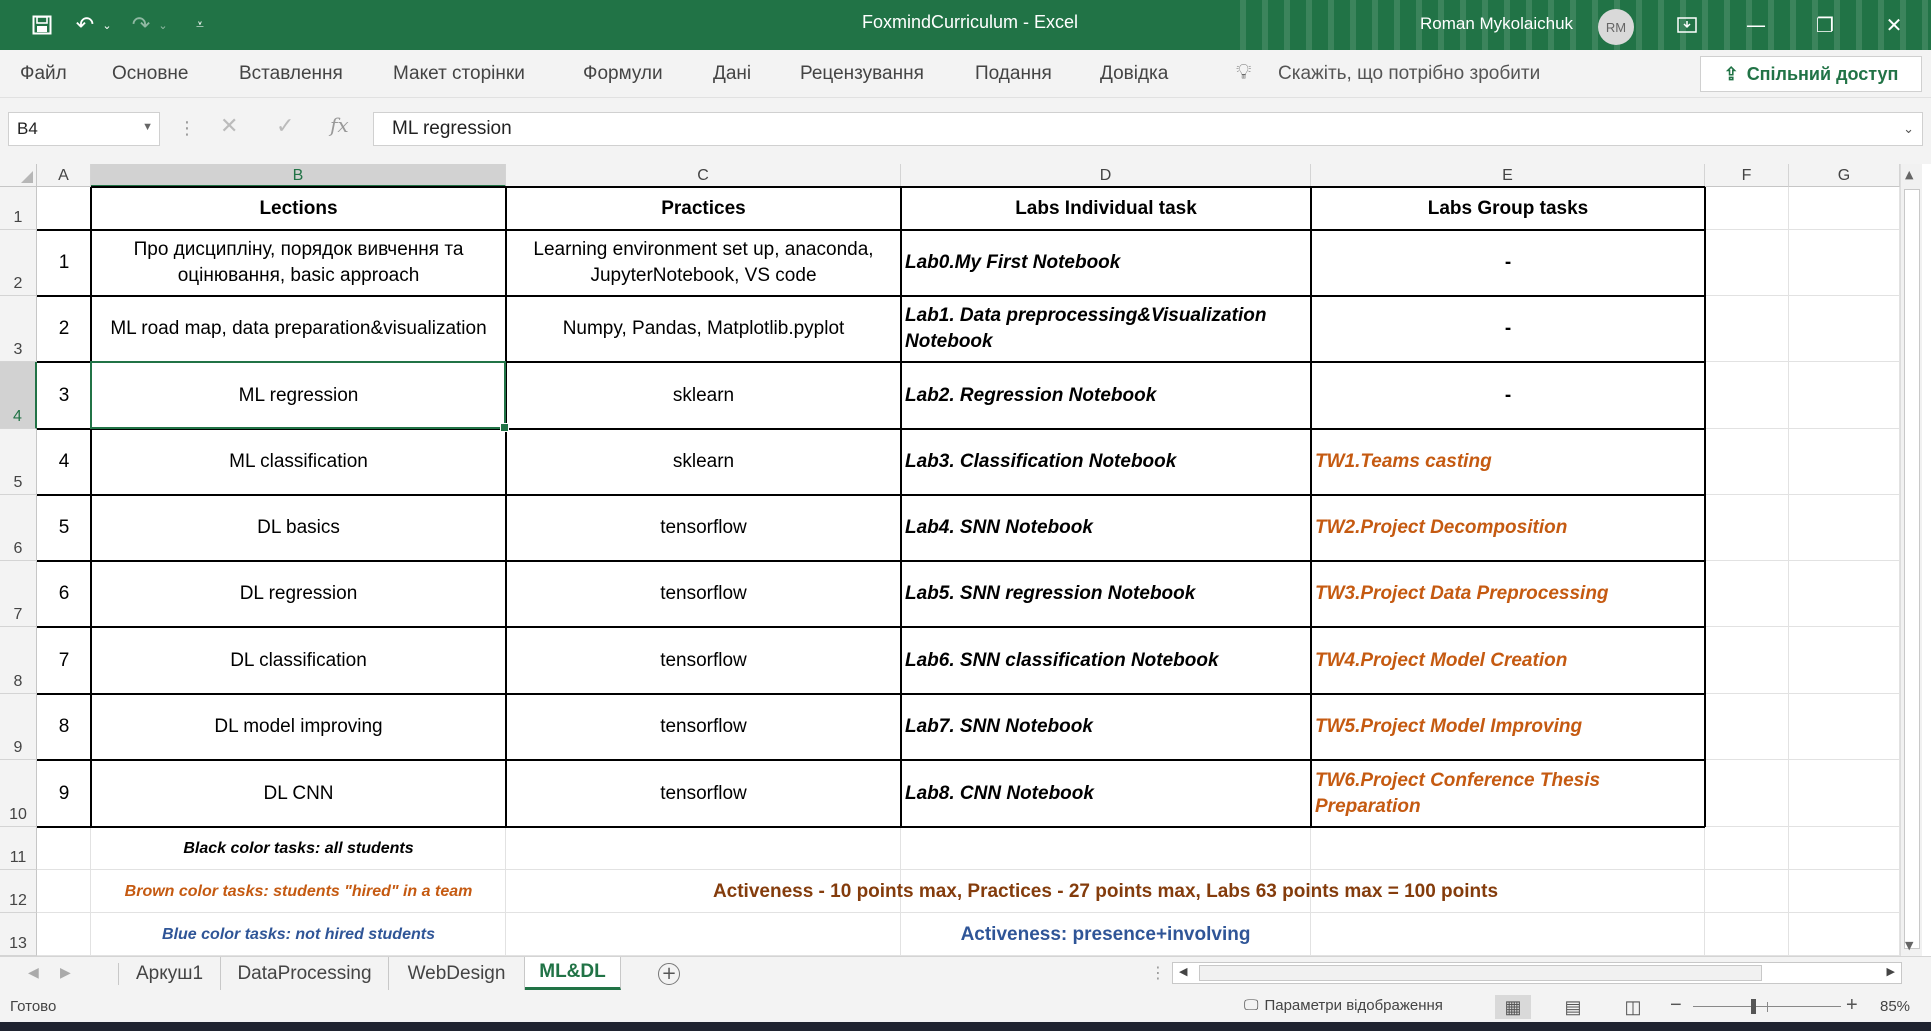 Image resolution: width=1931 pixels, height=1031 pixels. What do you see at coordinates (457, 973) in the screenshot?
I see `sheet-tab-webdesign: WebDesign` at bounding box center [457, 973].